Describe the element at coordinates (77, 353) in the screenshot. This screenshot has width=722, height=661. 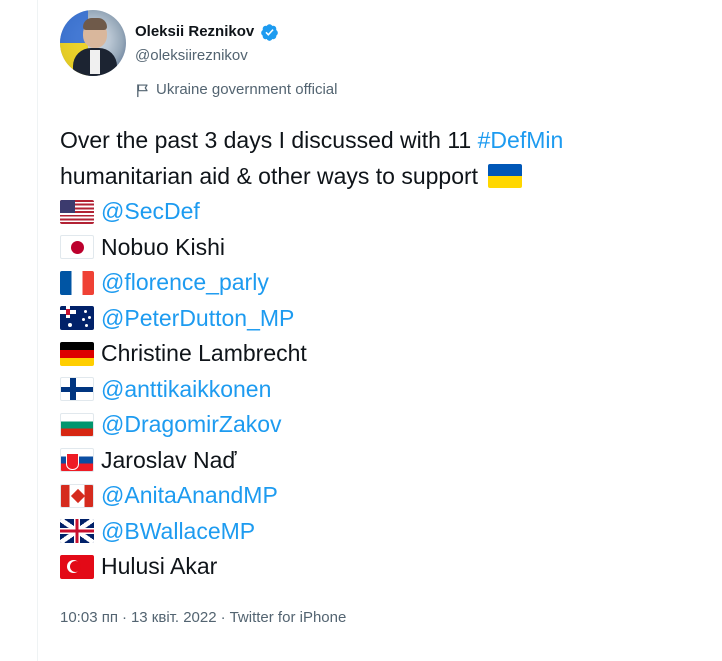
I see `flag-germany-icon` at that location.